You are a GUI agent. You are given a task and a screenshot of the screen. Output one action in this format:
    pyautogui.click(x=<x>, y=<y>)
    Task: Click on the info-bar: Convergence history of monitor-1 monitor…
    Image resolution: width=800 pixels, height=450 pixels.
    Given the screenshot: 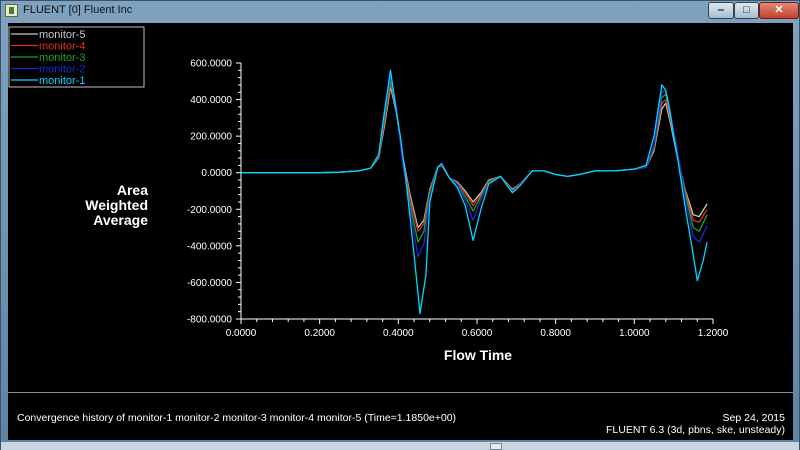 What is the action you would take?
    pyautogui.click(x=400, y=416)
    